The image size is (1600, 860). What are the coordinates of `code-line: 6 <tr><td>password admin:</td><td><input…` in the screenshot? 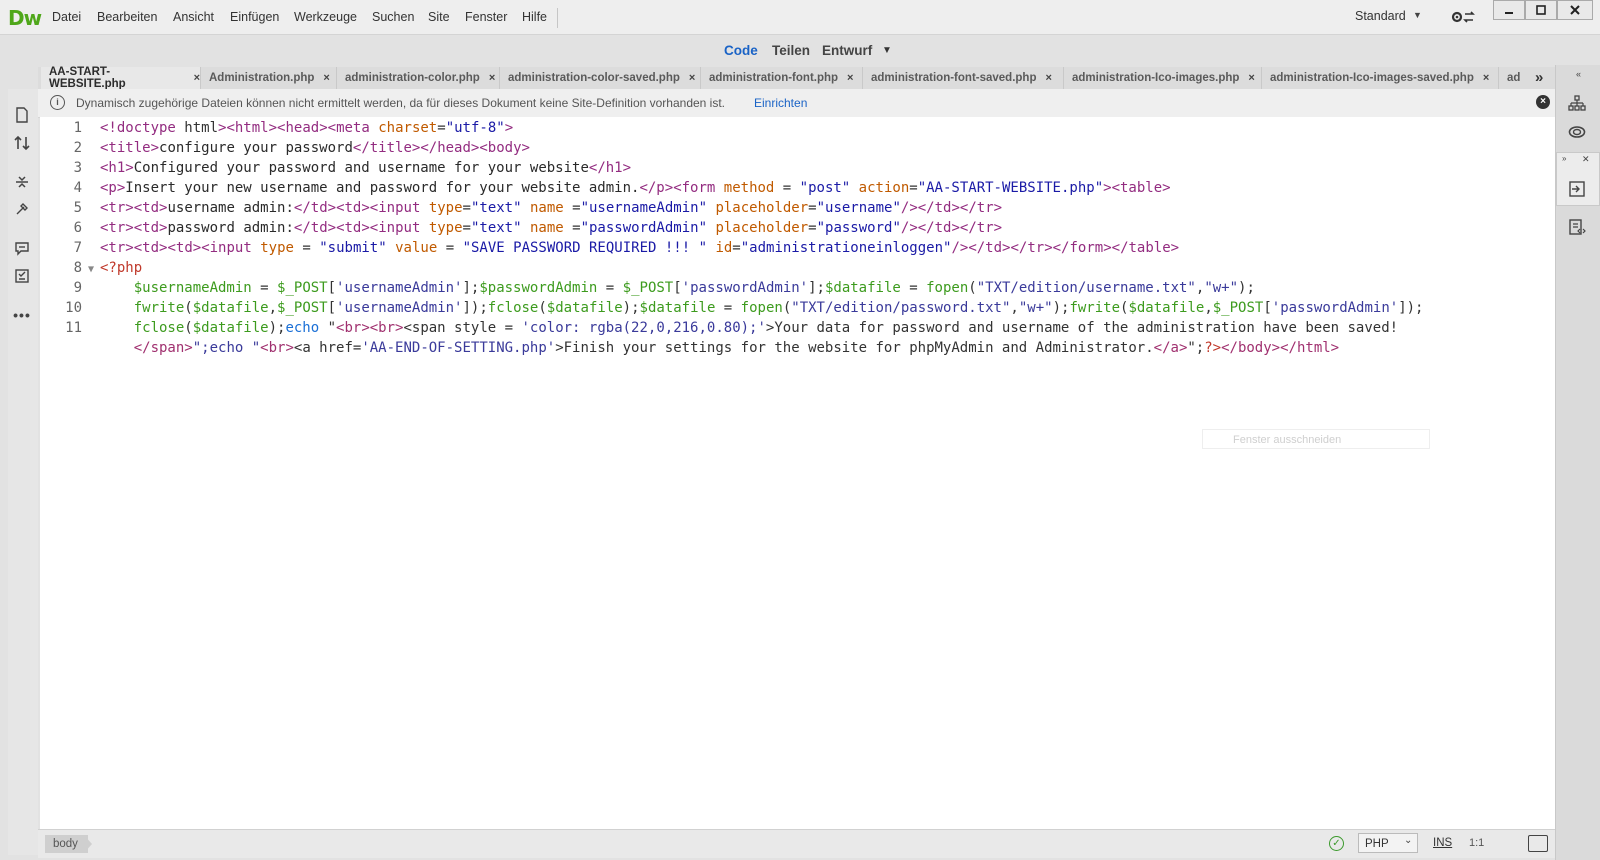 It's located at (732, 229).